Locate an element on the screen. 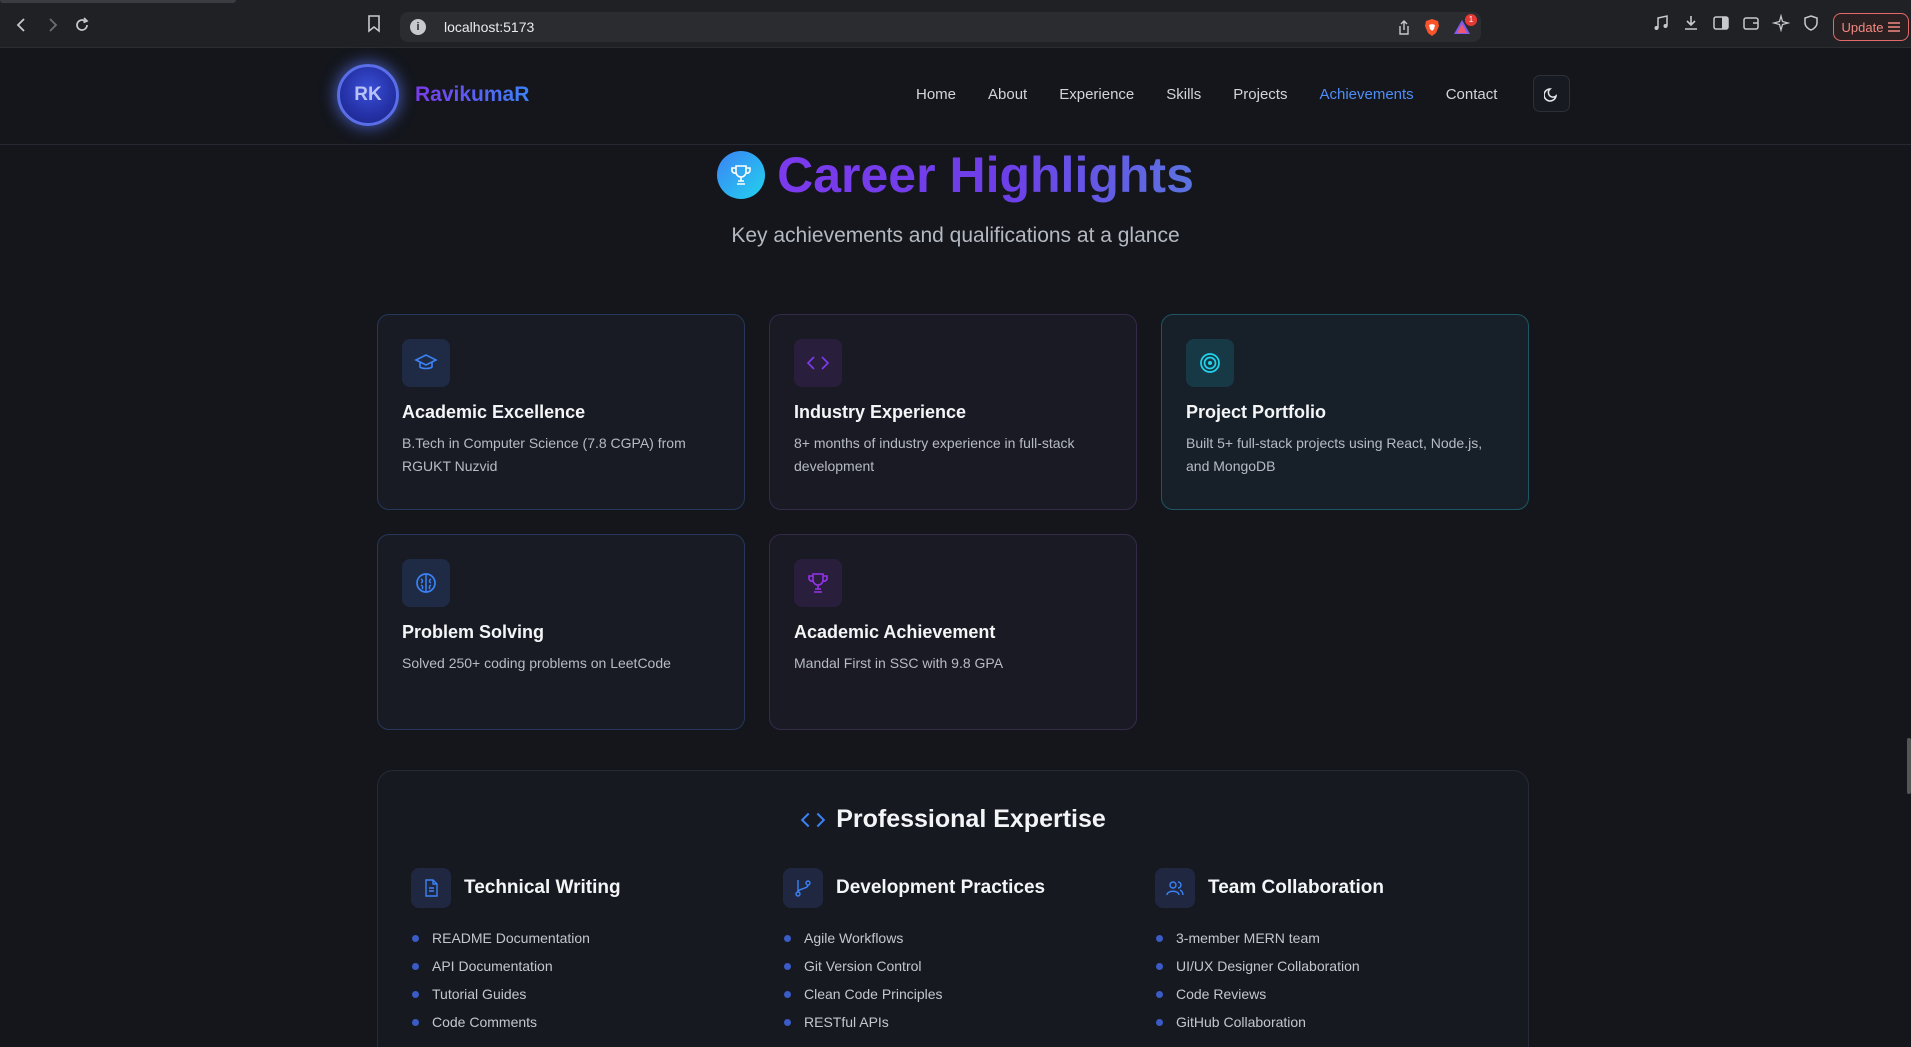  nav-link-projects: Projects is located at coordinates (1260, 94).